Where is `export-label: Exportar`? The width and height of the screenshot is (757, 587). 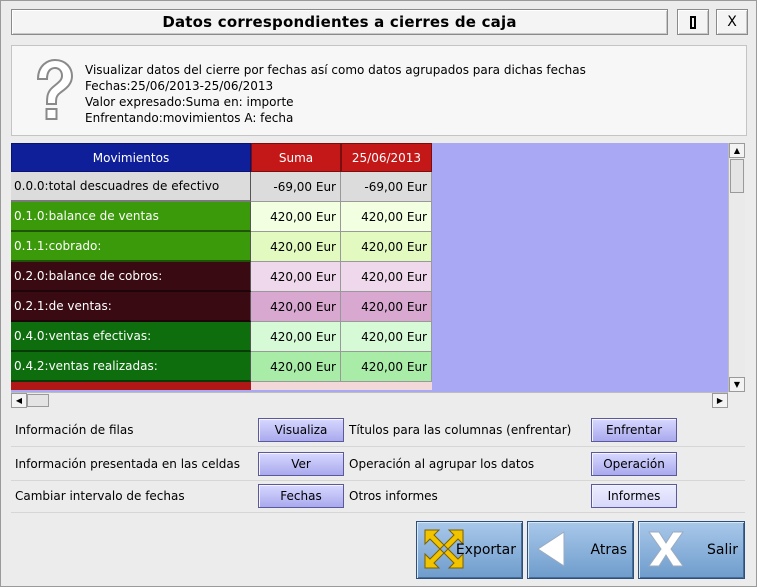
export-label: Exportar is located at coordinates (485, 550).